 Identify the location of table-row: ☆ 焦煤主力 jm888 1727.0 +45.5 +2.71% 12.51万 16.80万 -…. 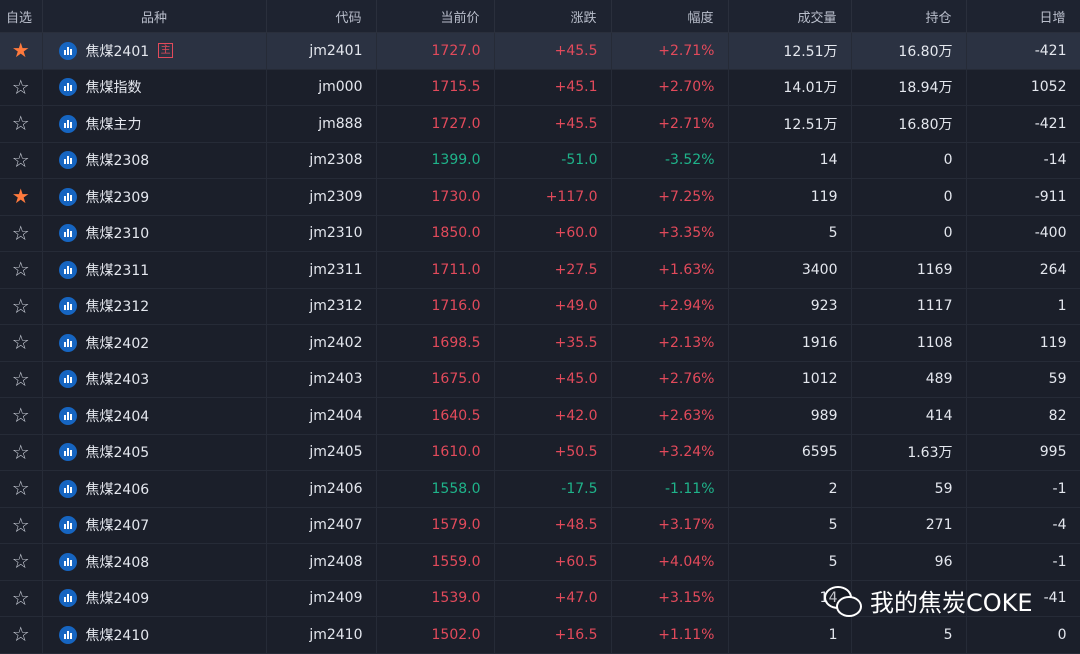
(540, 124).